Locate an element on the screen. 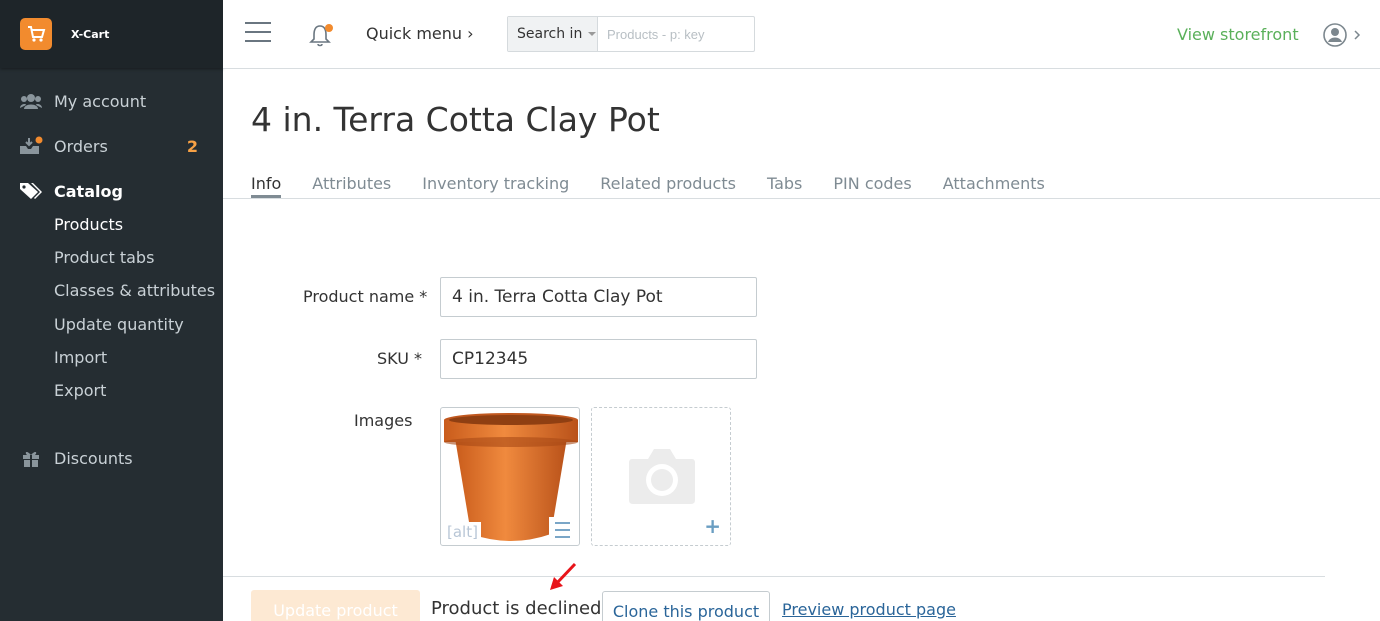 The height and width of the screenshot is (621, 1380). tab-attributes: Attributes is located at coordinates (351, 186).